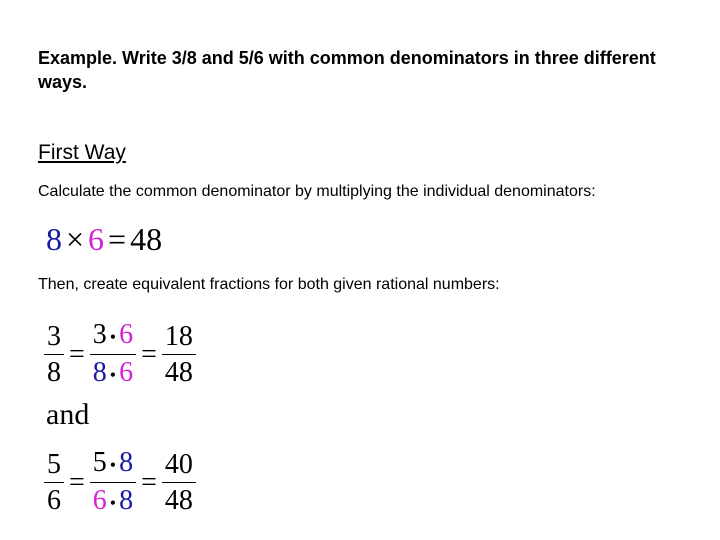  What do you see at coordinates (96, 239) in the screenshot?
I see `factor-6: 6` at bounding box center [96, 239].